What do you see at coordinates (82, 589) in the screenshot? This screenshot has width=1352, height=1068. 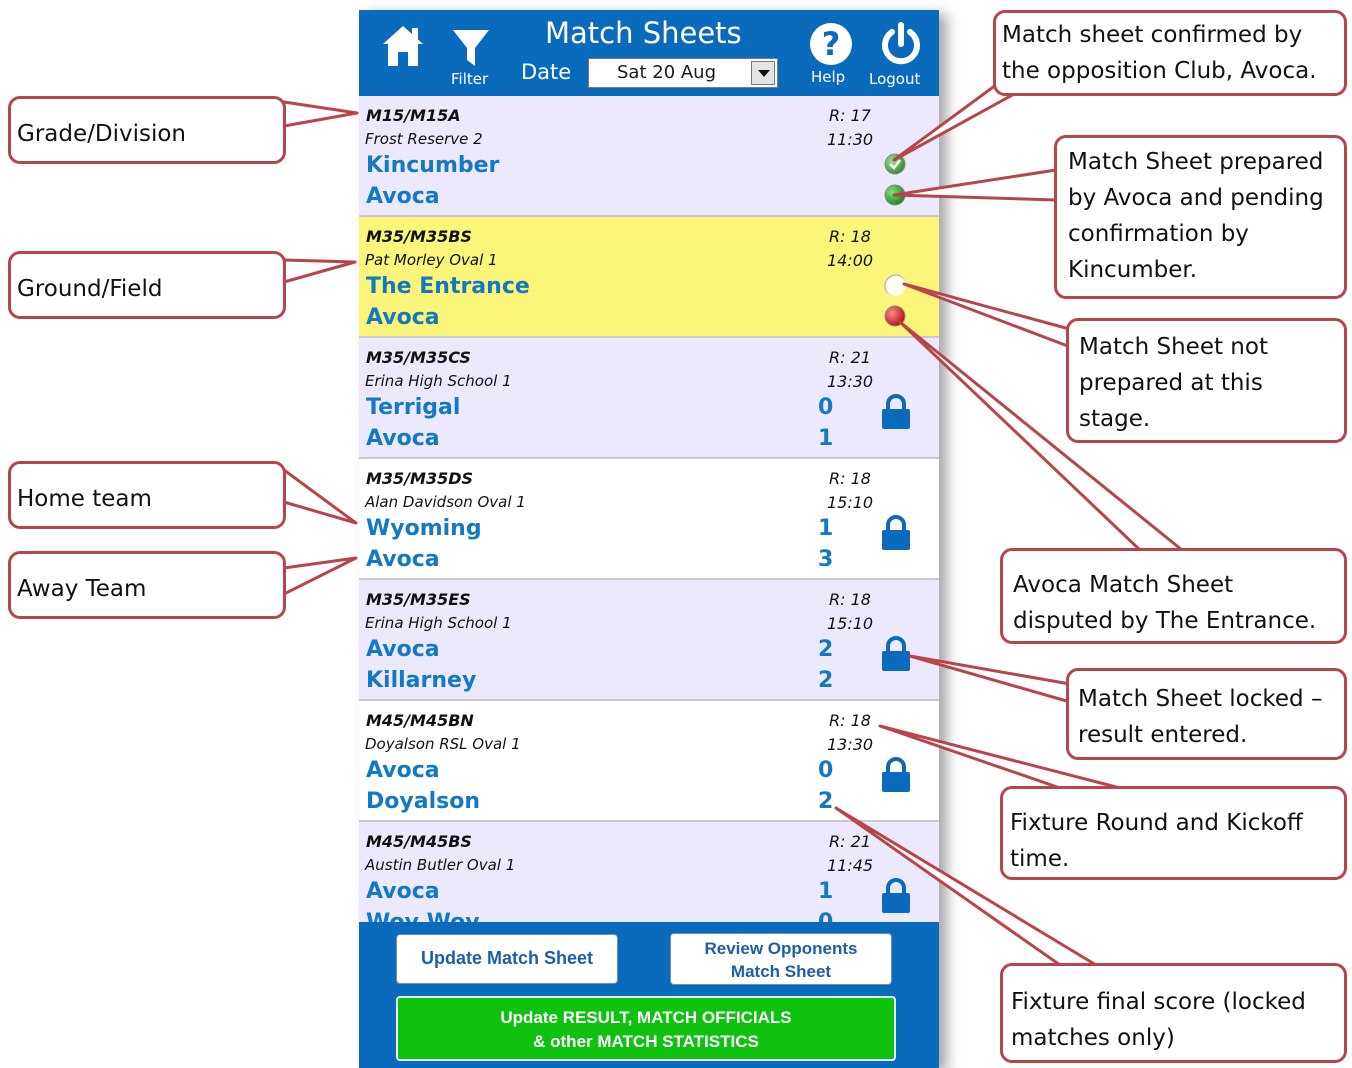 I see `callout-away-text: Away Team` at bounding box center [82, 589].